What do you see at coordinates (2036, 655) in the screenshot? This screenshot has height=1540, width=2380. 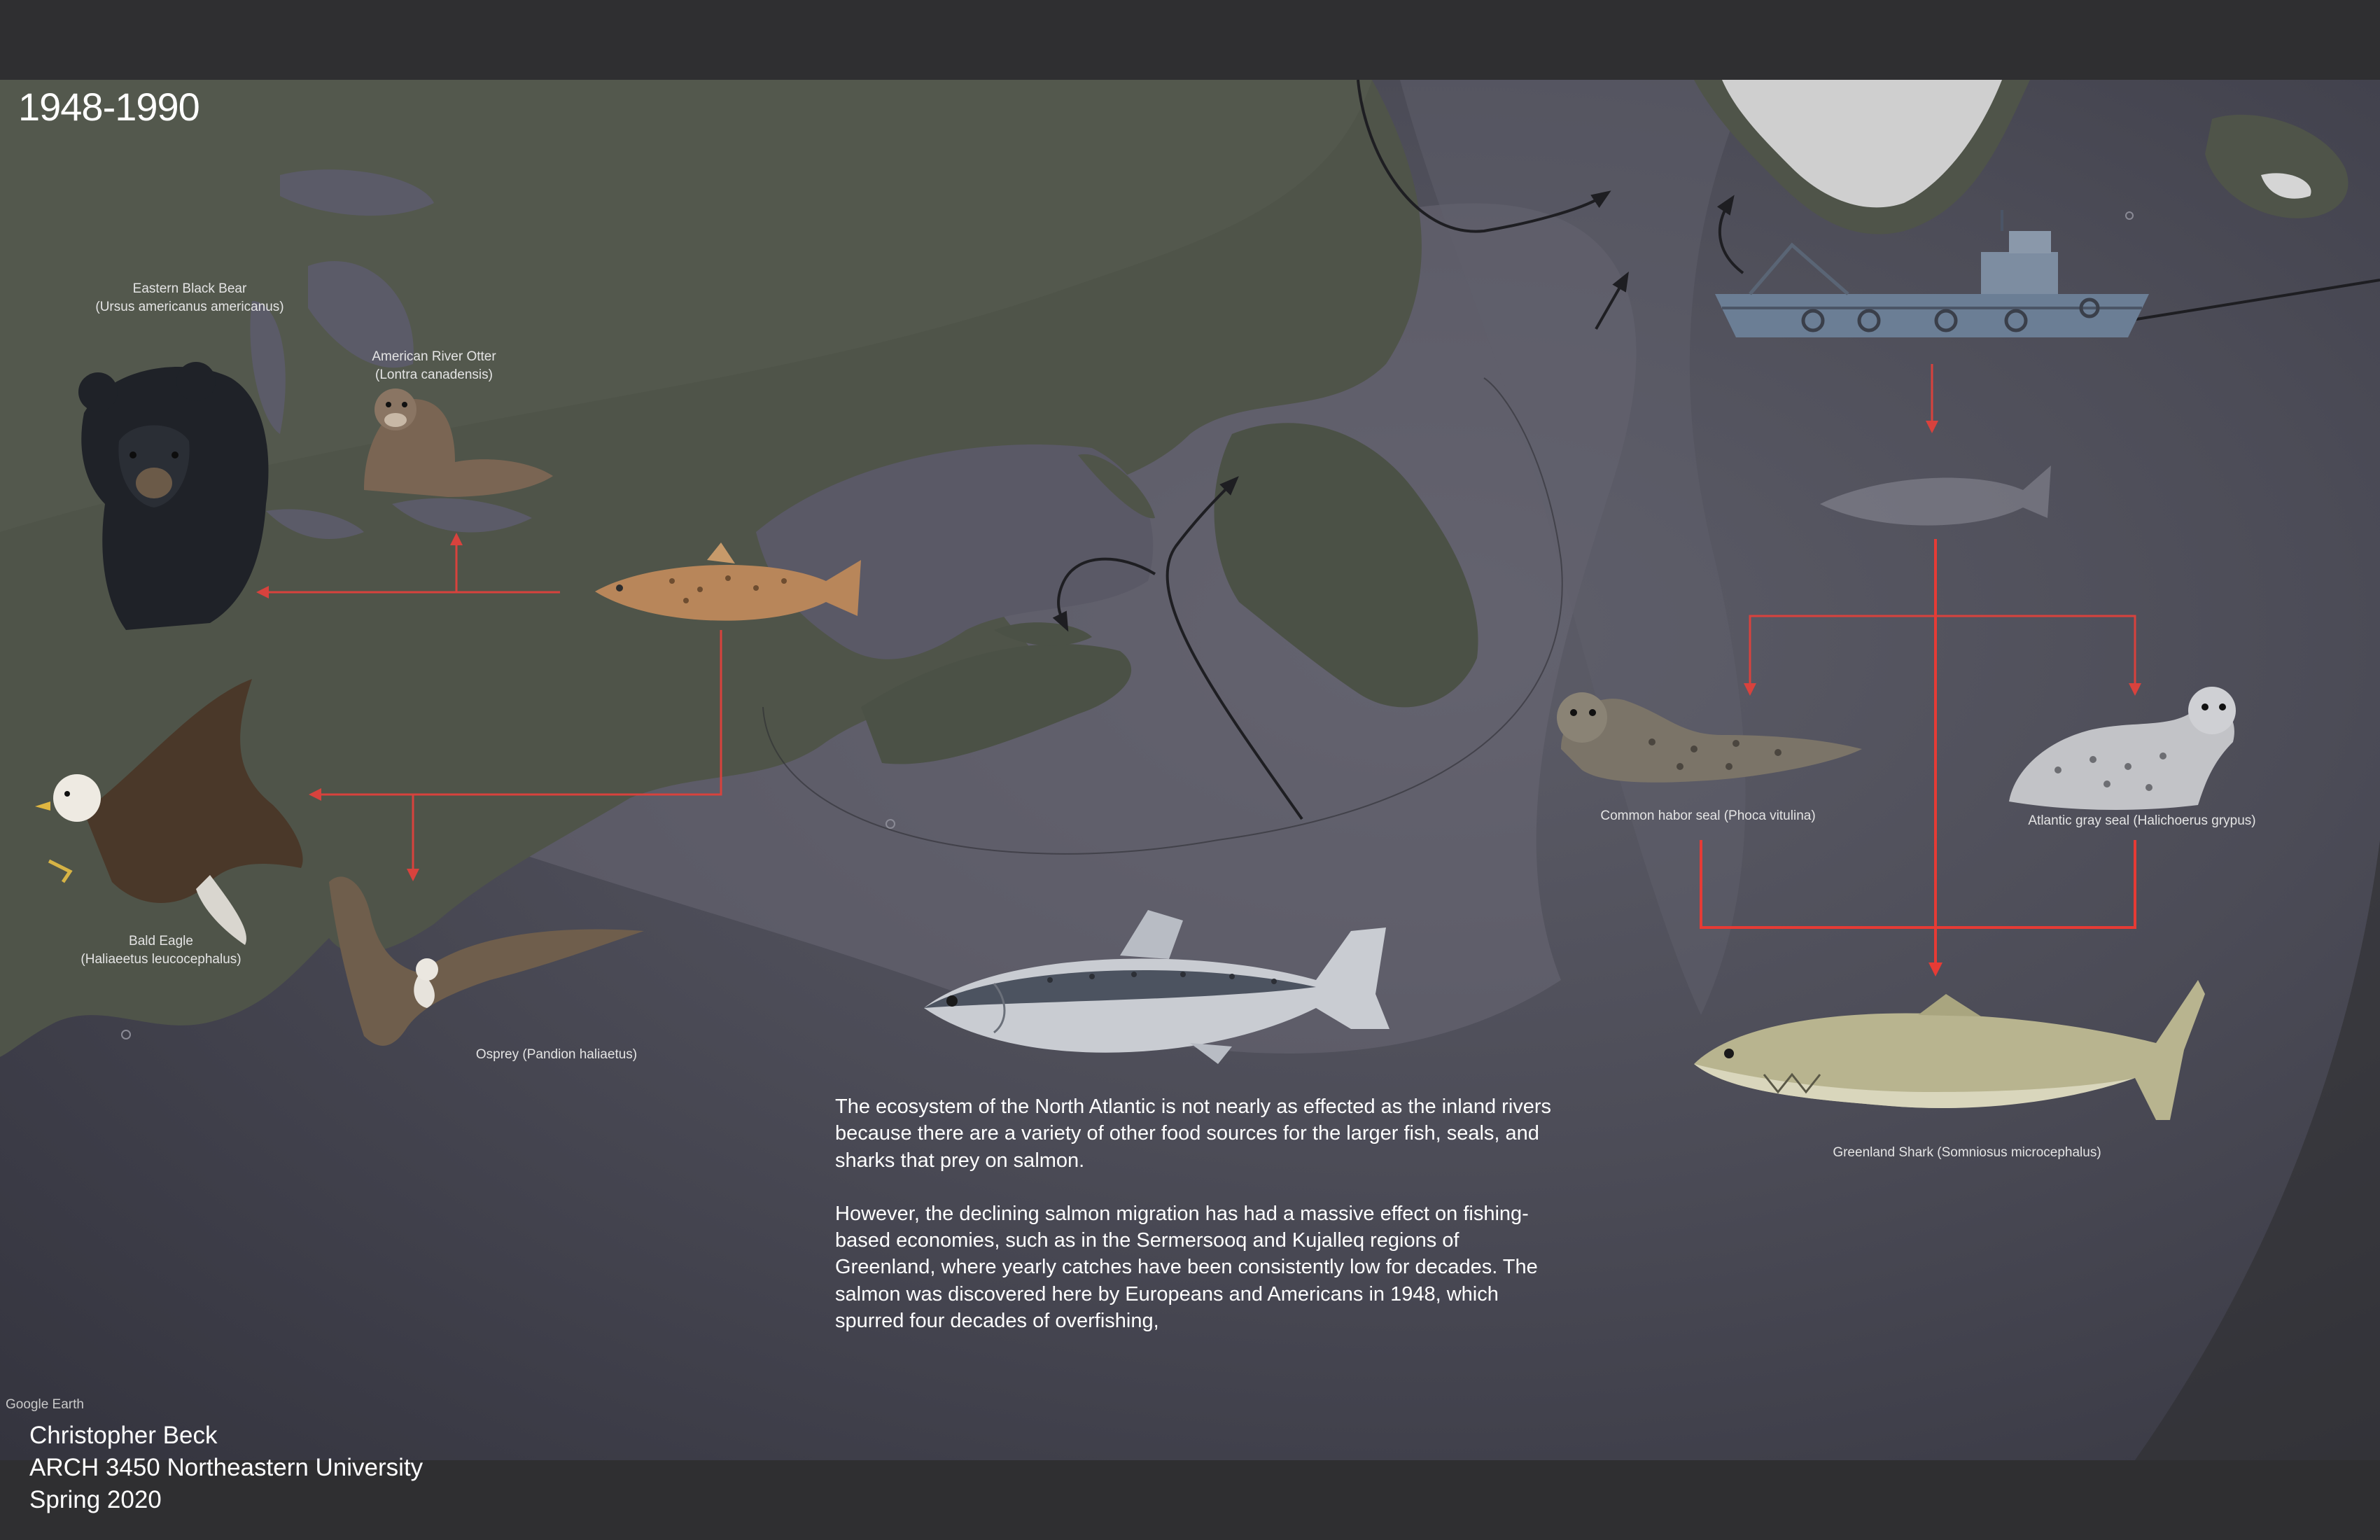 I see `arrow-salmon-to-gray-seal` at bounding box center [2036, 655].